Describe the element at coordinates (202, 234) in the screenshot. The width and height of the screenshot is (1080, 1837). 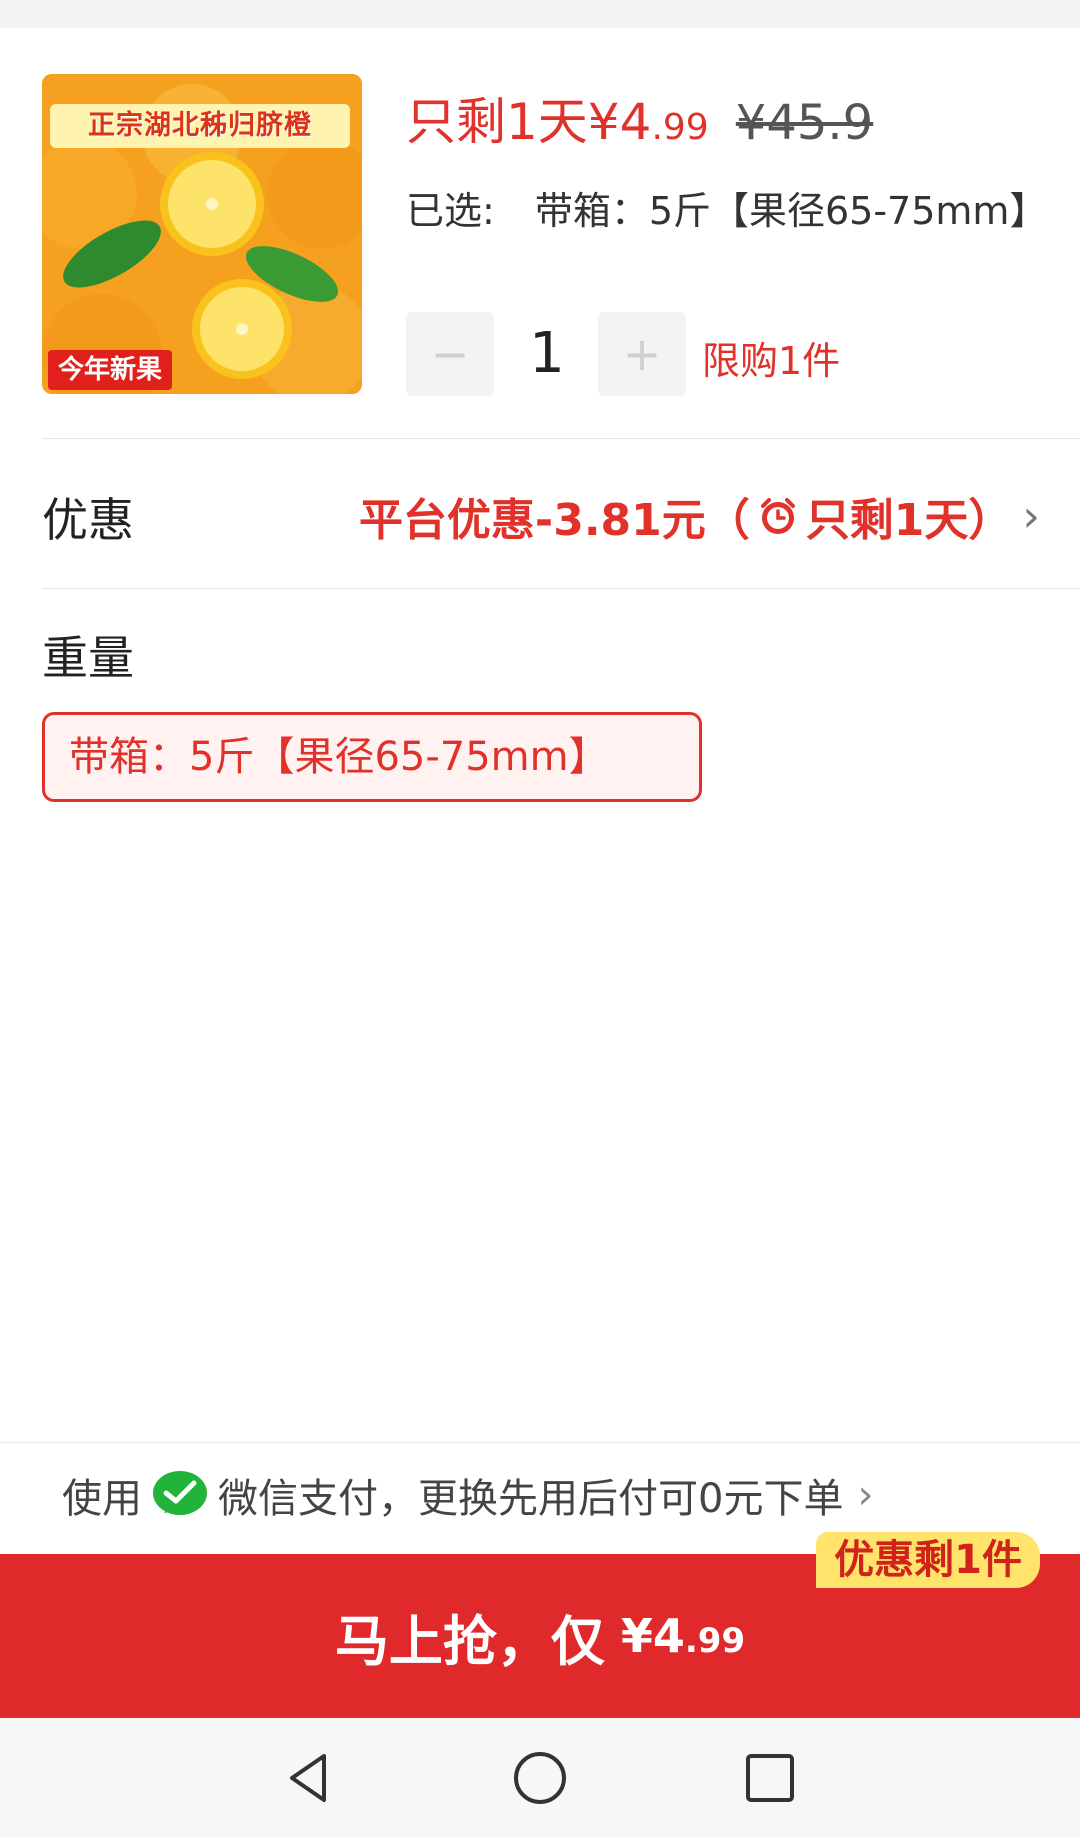
I see `product-image: 正宗湖北秭归脐橙 今年新果` at that location.